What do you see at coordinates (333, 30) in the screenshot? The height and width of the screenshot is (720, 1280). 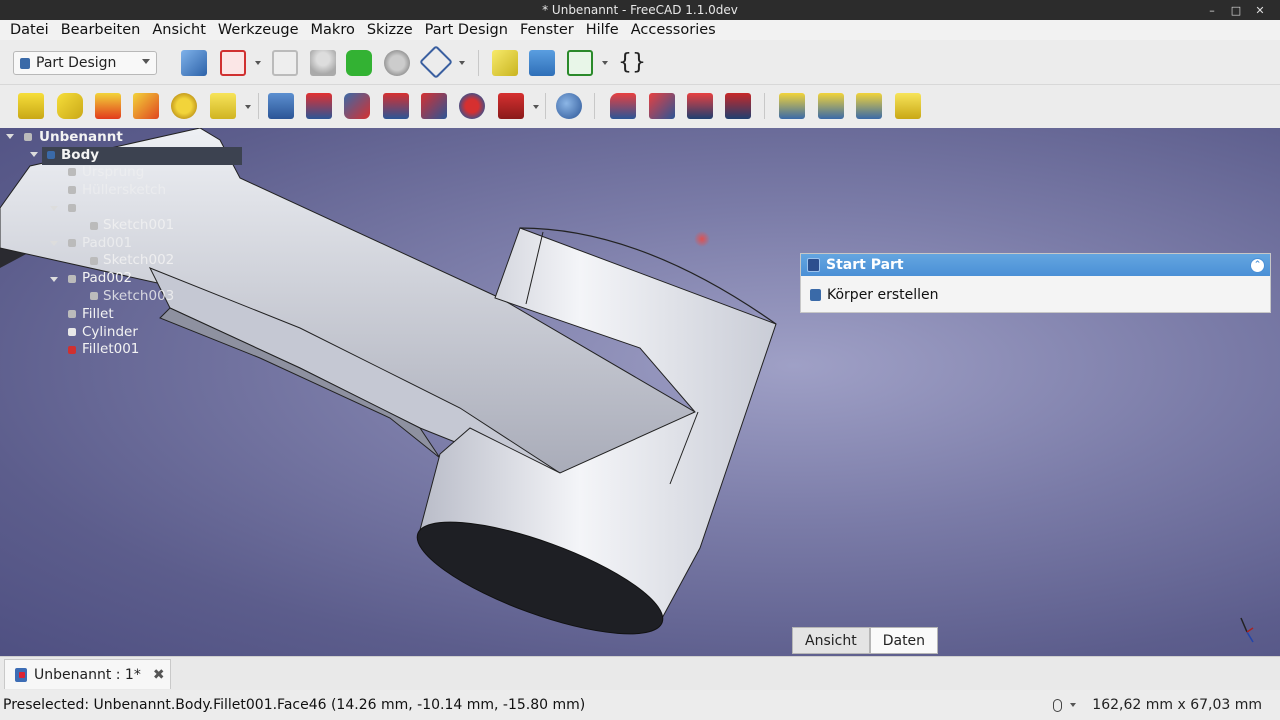 I see `menu-makro: Makro` at bounding box center [333, 30].